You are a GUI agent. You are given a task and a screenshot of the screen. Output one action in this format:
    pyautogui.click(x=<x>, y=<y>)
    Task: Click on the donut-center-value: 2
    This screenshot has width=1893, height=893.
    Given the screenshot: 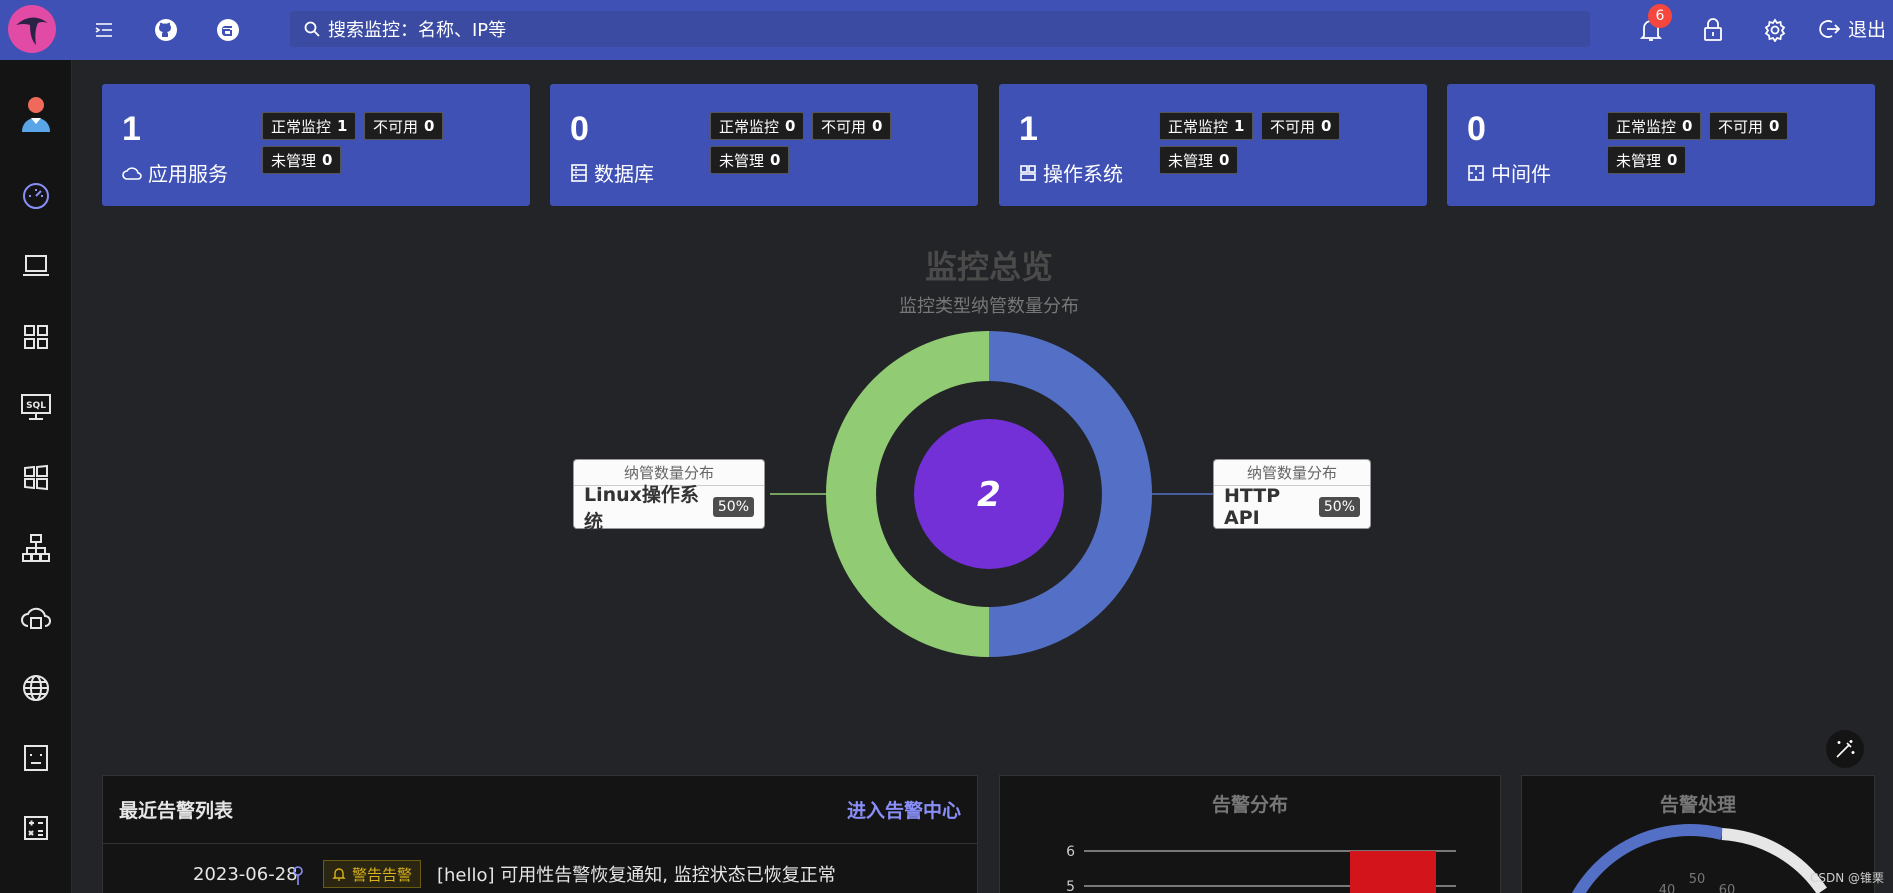 What is the action you would take?
    pyautogui.click(x=989, y=495)
    